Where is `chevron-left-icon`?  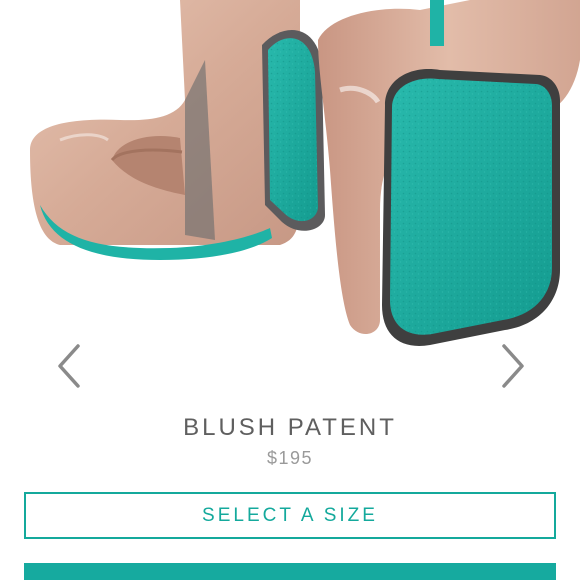 chevron-left-icon is located at coordinates (69, 366).